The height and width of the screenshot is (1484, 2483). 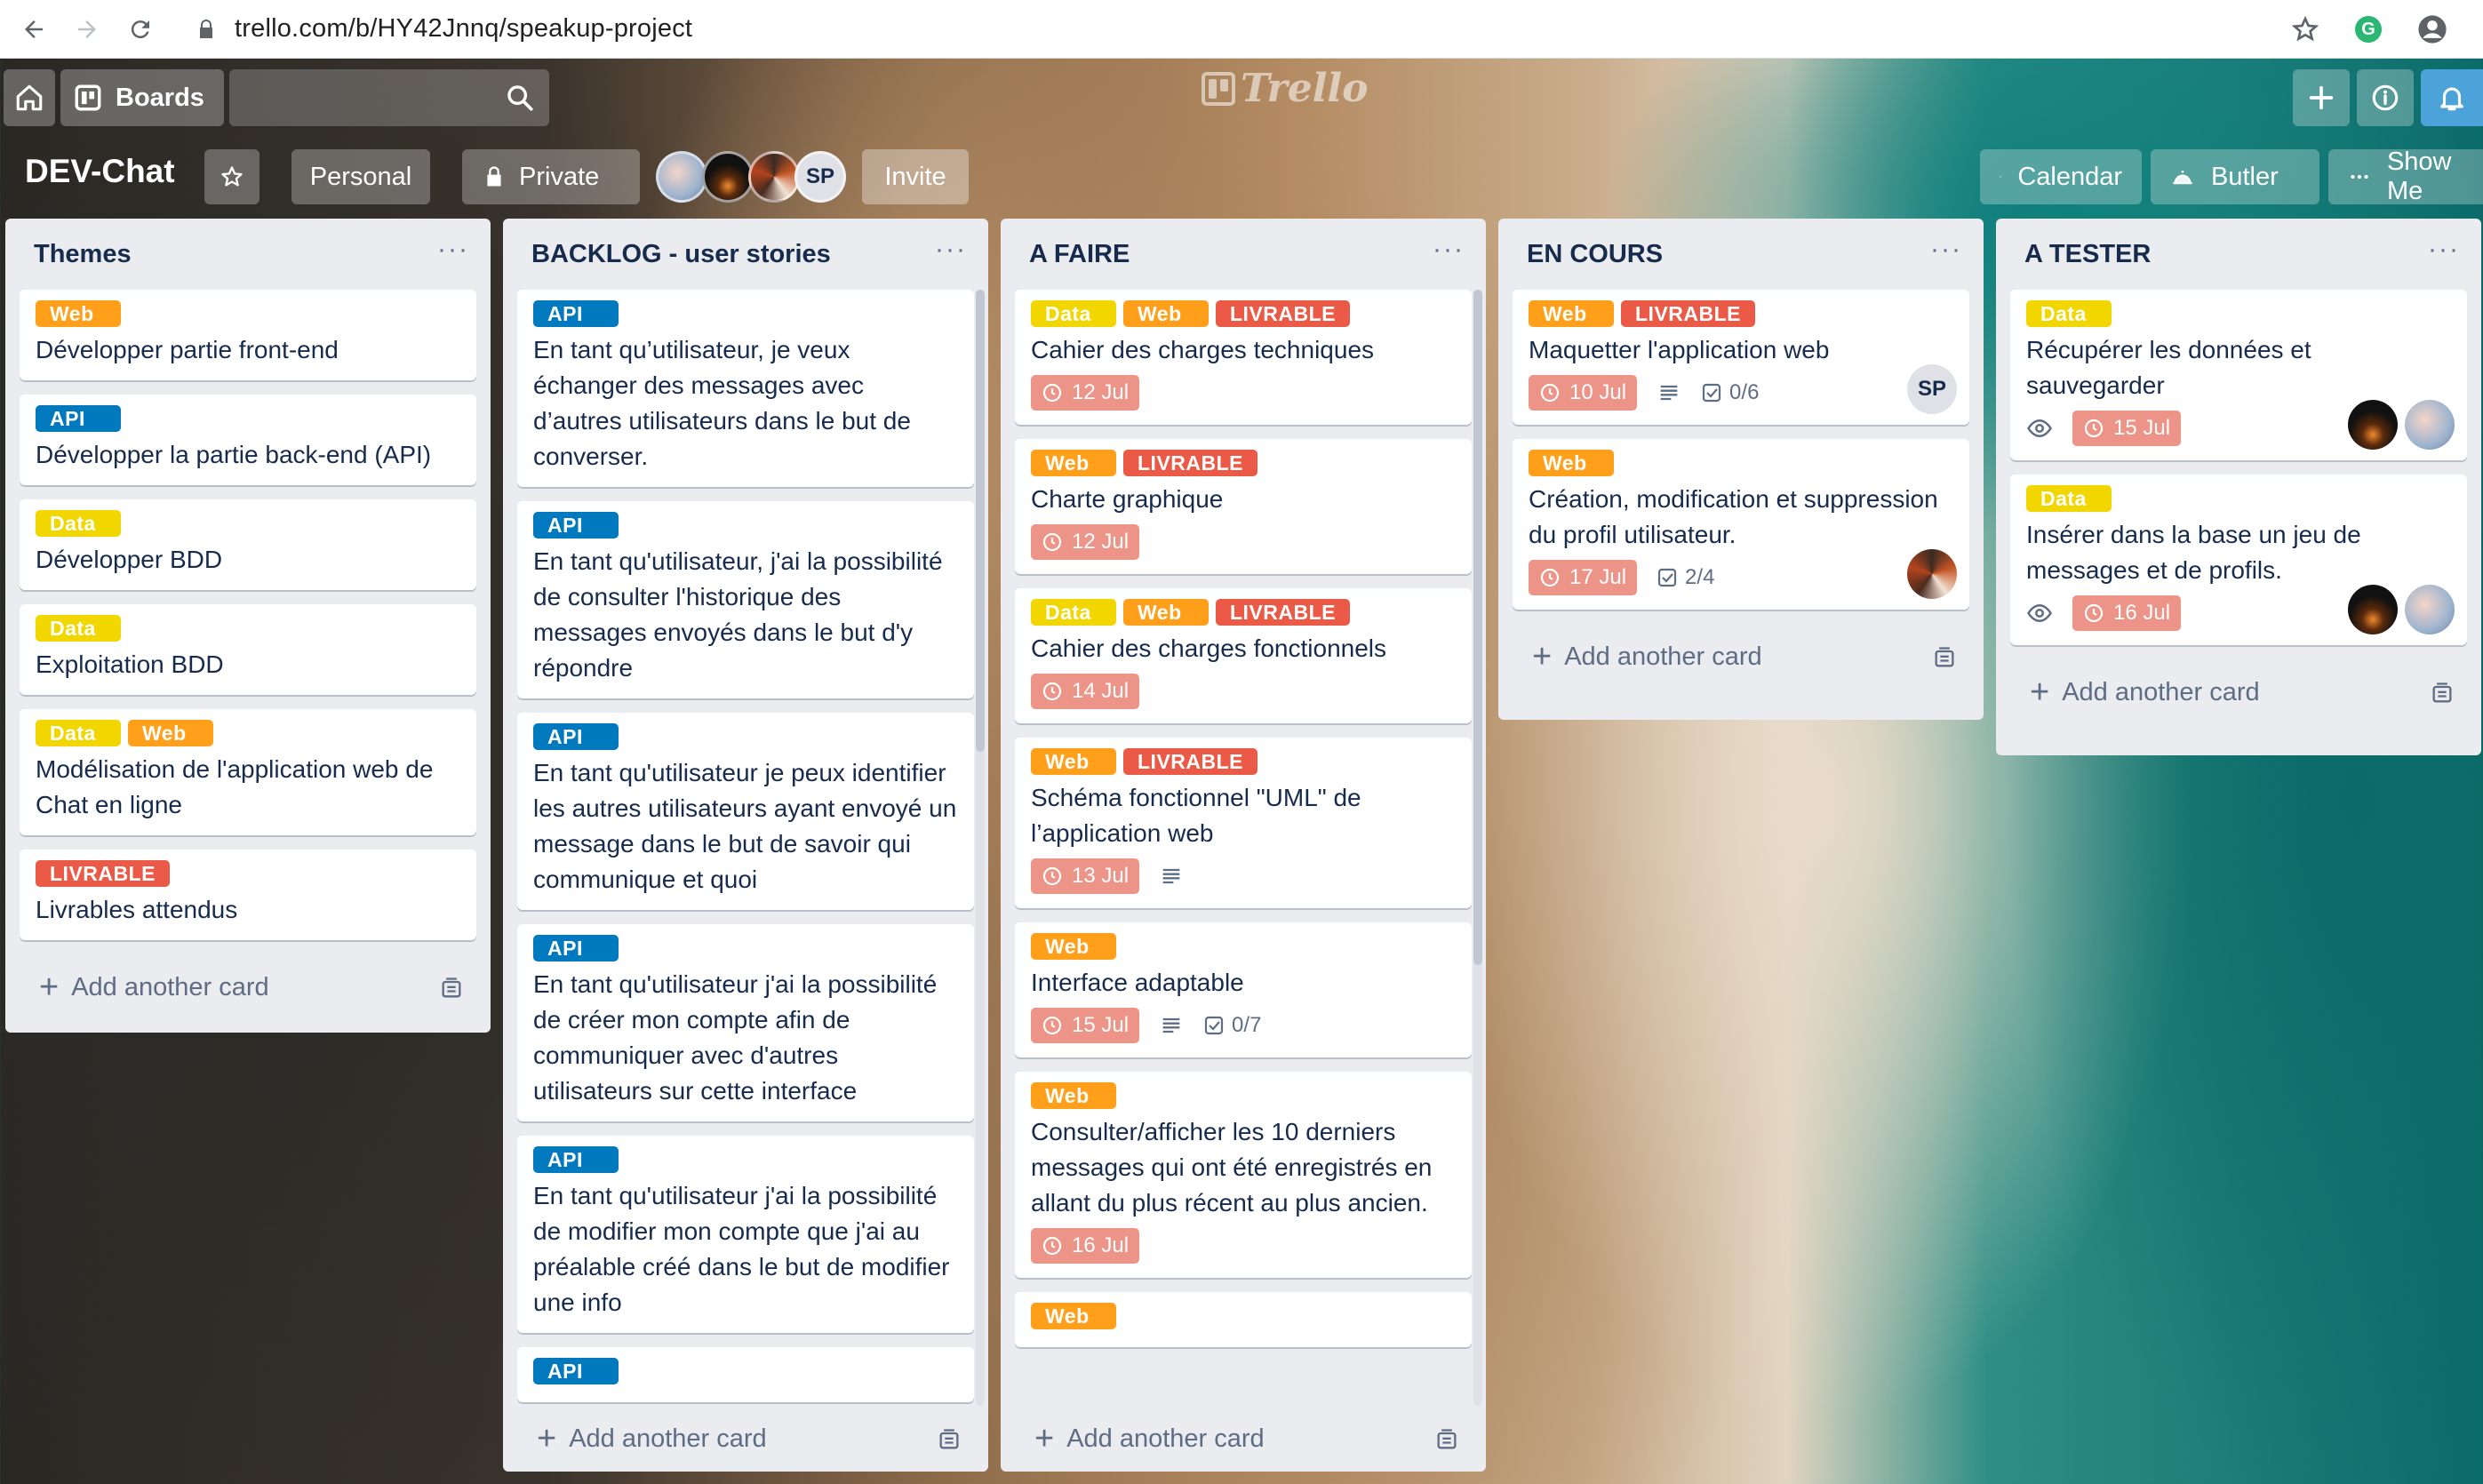 I want to click on board-title: DEV-Chat, so click(x=100, y=171).